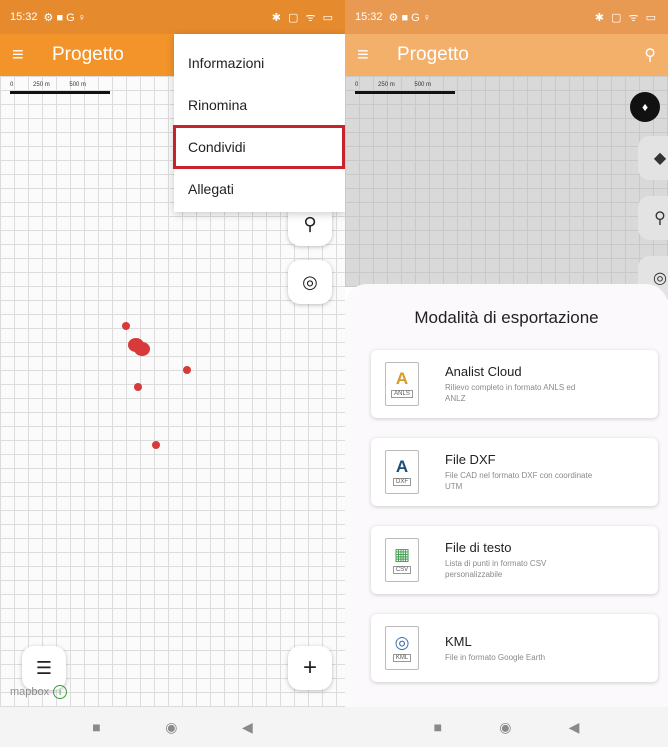 The height and width of the screenshot is (747, 668). I want to click on export-option-kml: ◎ KML KML File in formato Google Earth, so click(514, 648).